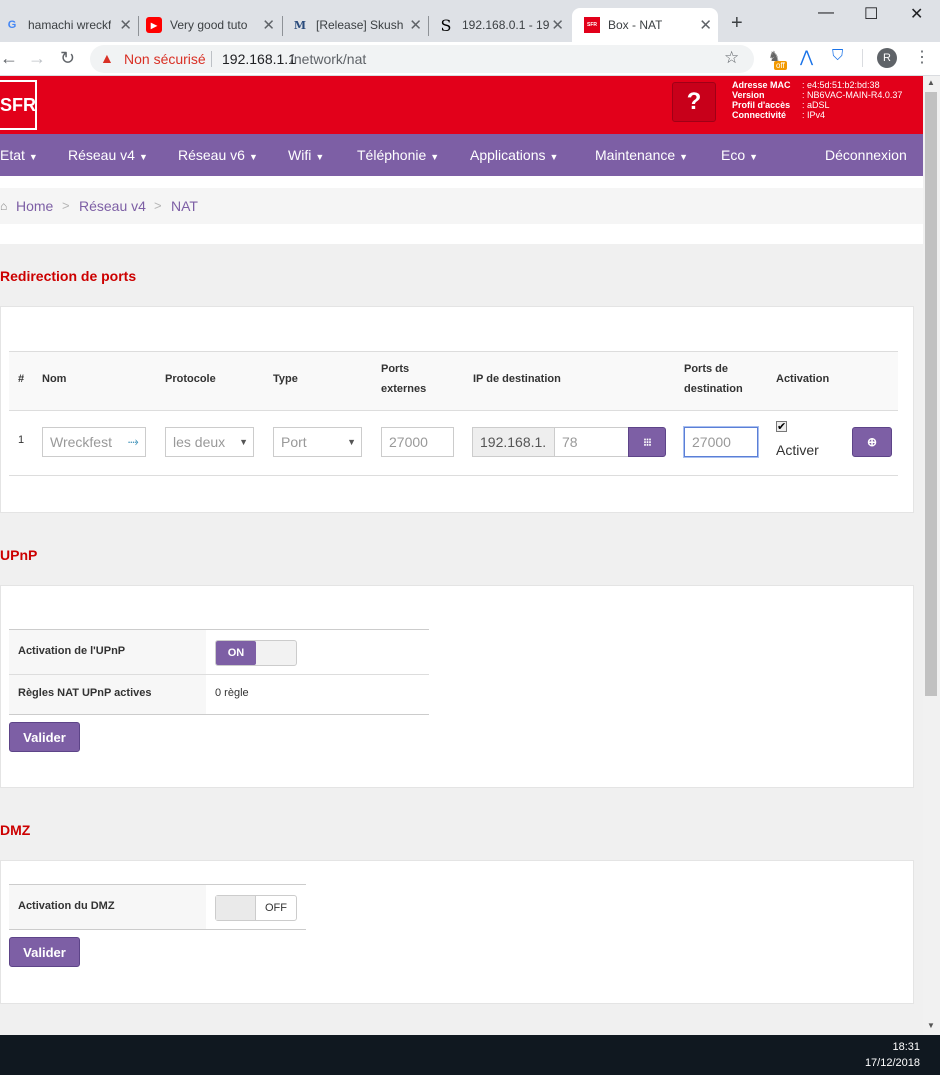 The width and height of the screenshot is (940, 1075). I want to click on s-icon: S, so click(446, 25).